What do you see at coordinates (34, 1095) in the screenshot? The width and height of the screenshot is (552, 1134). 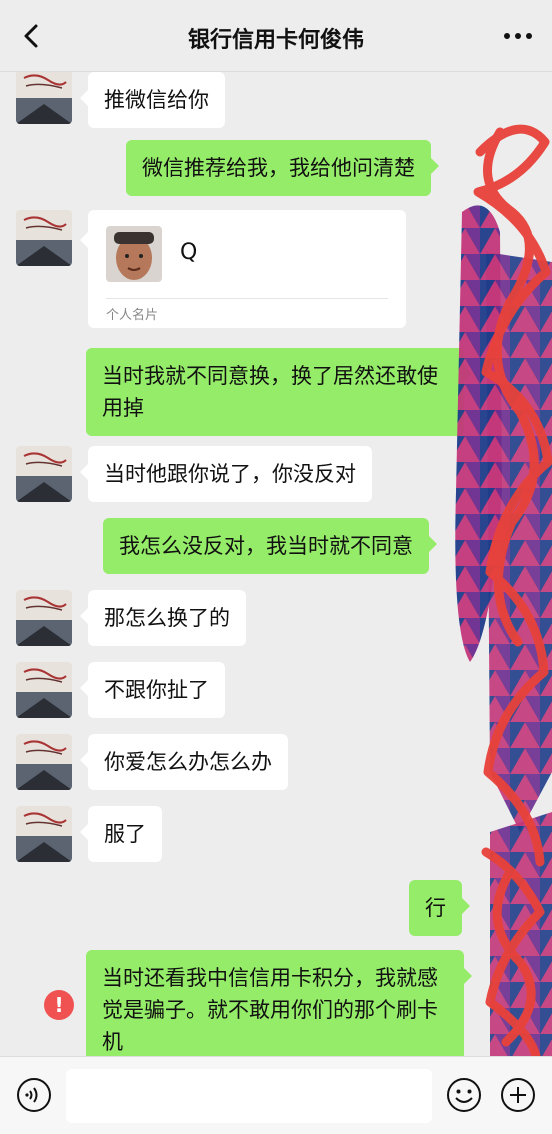 I see `voice-icon` at bounding box center [34, 1095].